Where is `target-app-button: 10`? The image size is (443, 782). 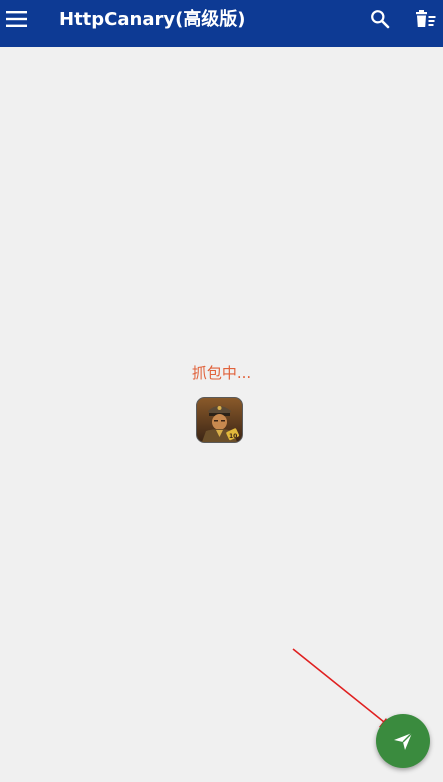 target-app-button: 10 is located at coordinates (219, 420).